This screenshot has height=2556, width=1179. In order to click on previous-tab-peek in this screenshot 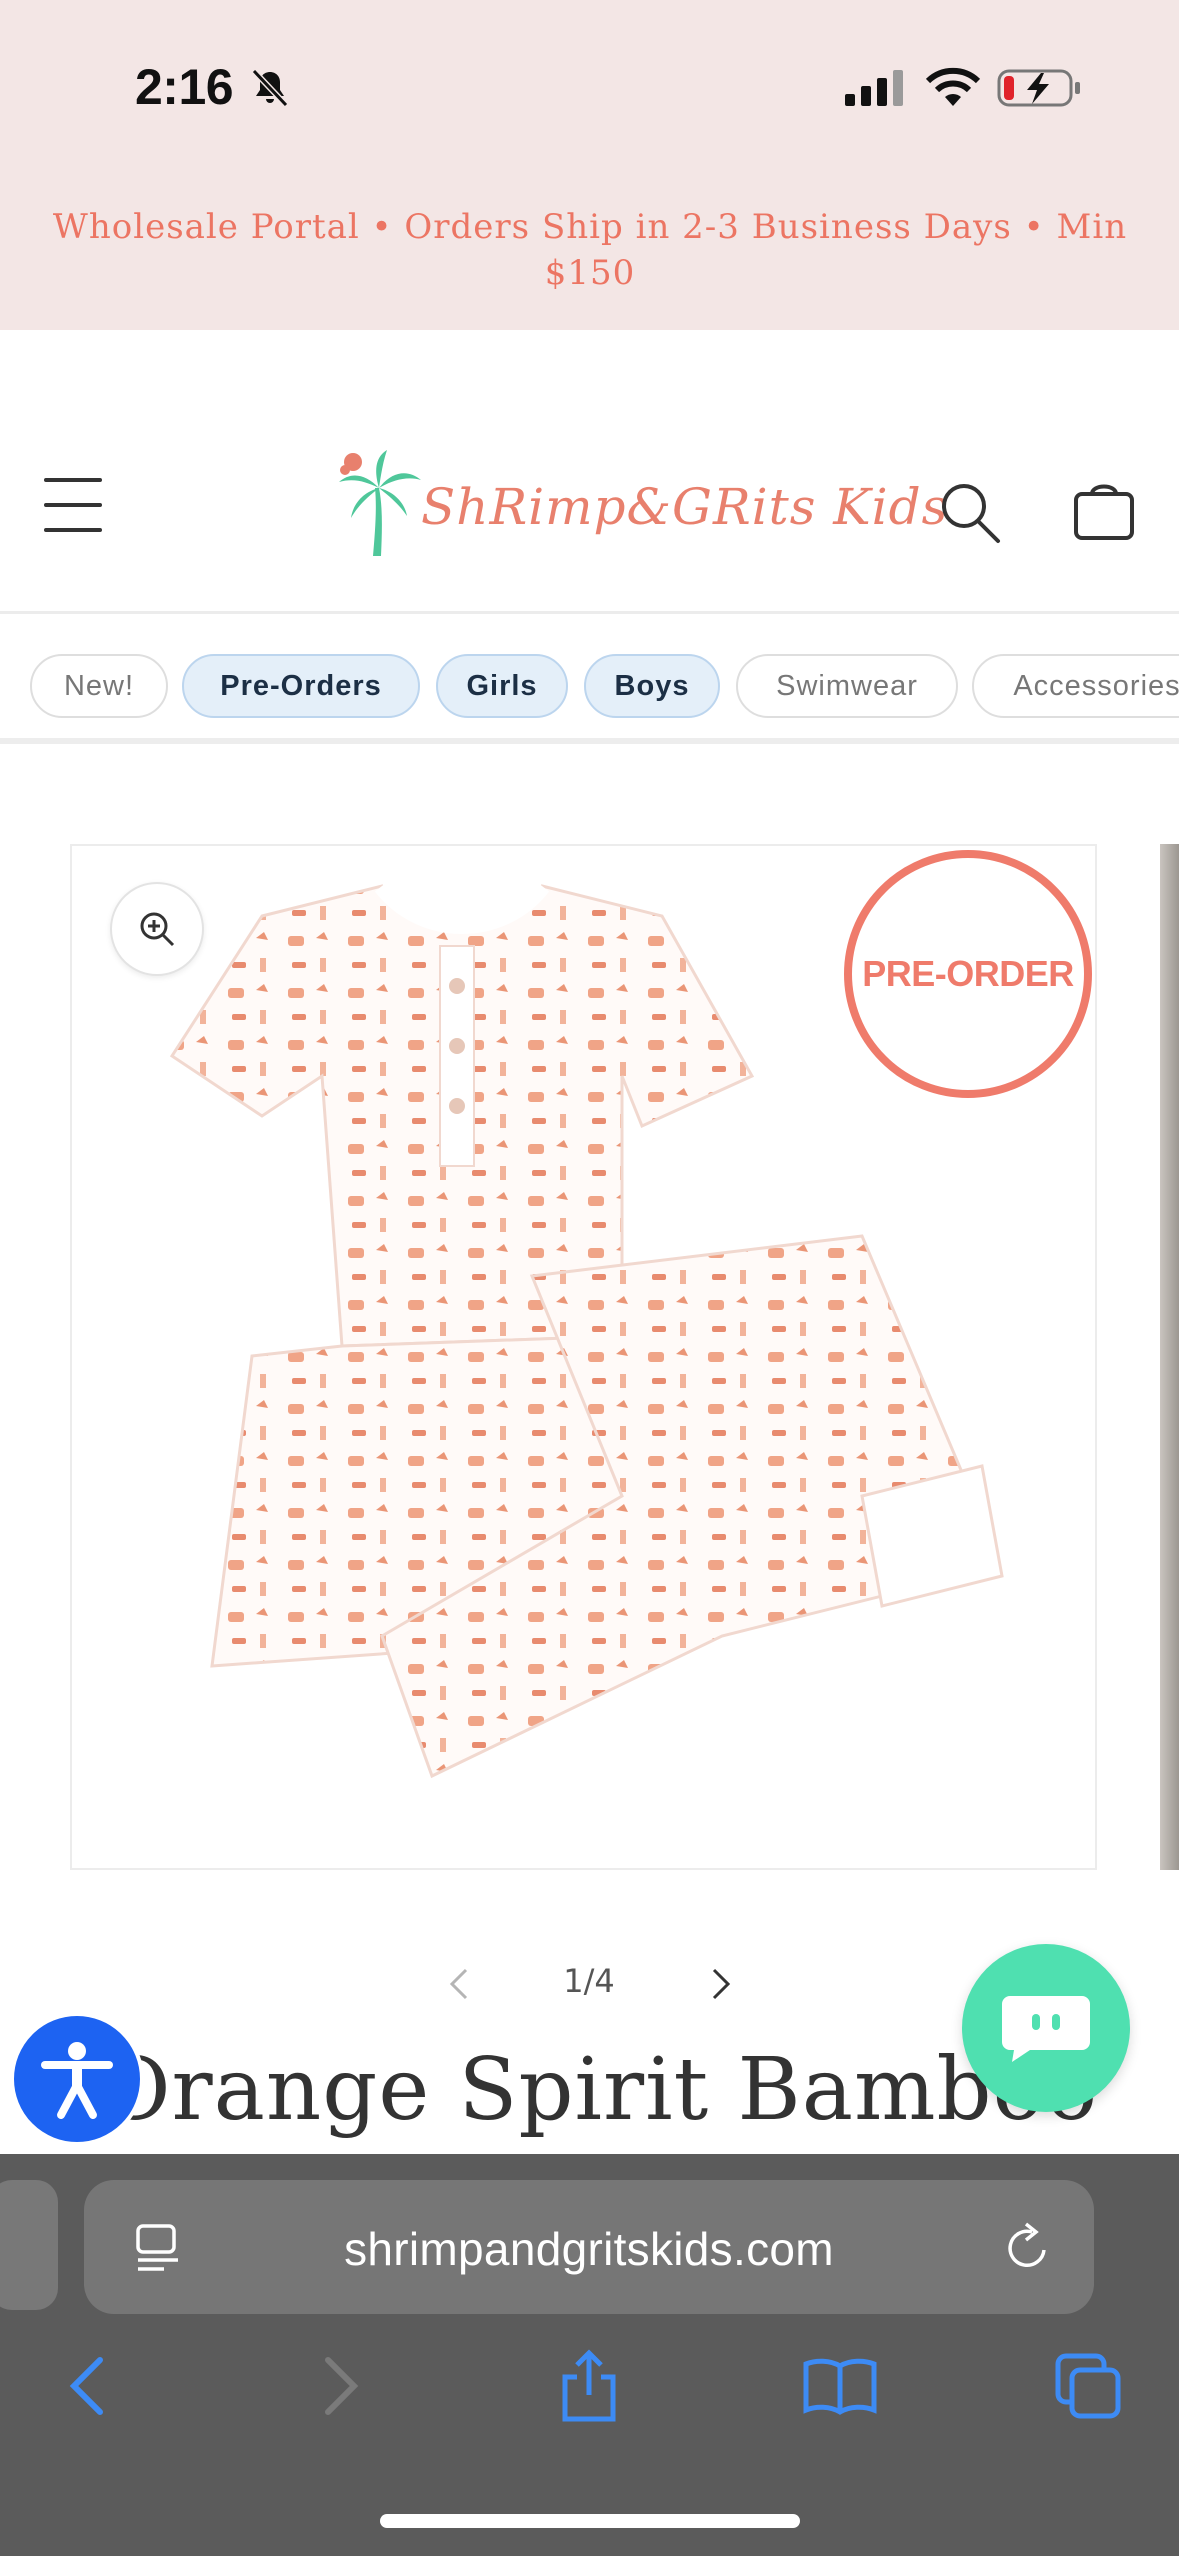, I will do `click(29, 2245)`.